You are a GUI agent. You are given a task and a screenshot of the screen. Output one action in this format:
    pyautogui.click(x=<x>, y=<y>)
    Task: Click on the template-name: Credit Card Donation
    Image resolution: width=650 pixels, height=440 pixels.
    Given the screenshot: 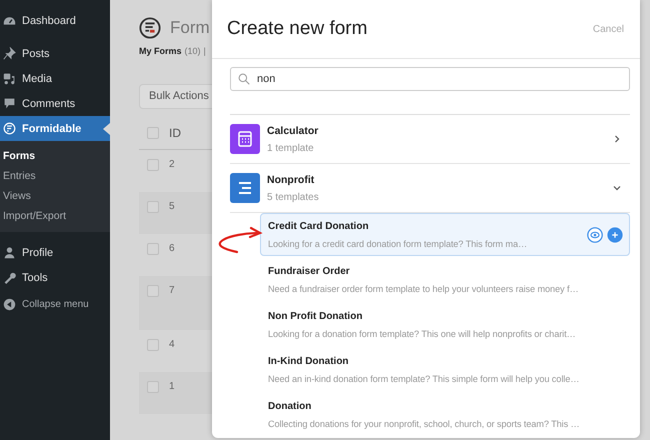 What is the action you would take?
    pyautogui.click(x=319, y=226)
    